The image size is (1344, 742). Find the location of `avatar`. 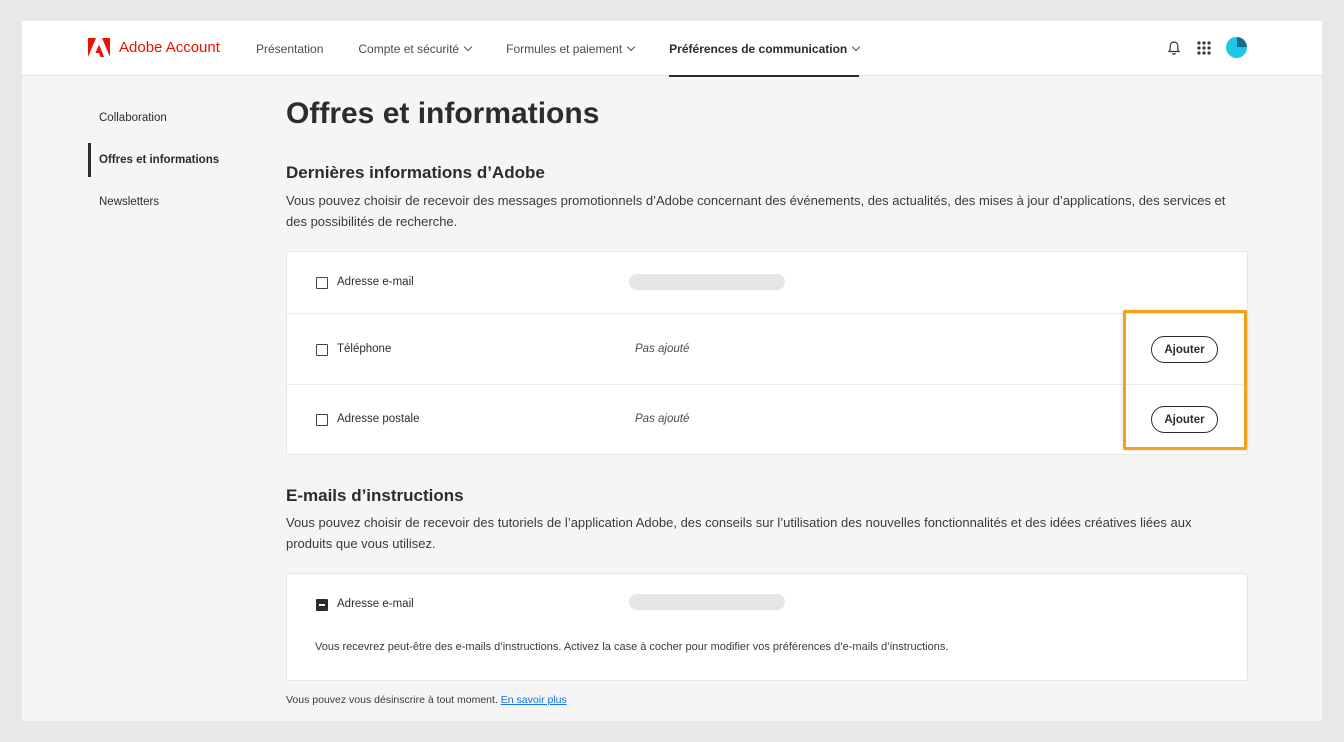

avatar is located at coordinates (1236, 47).